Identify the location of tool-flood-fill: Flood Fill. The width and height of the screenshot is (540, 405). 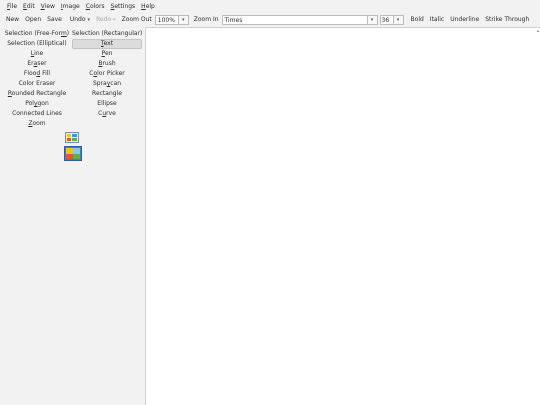
(37, 74).